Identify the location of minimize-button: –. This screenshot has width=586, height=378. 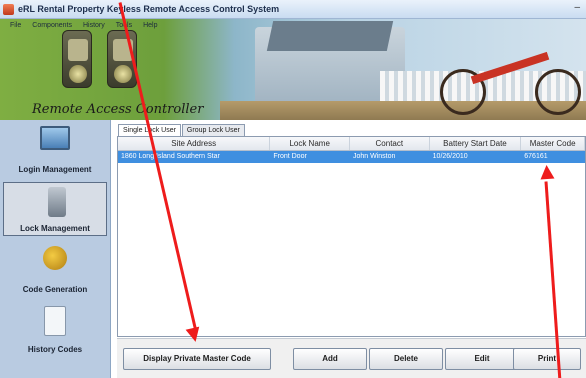
(577, 7).